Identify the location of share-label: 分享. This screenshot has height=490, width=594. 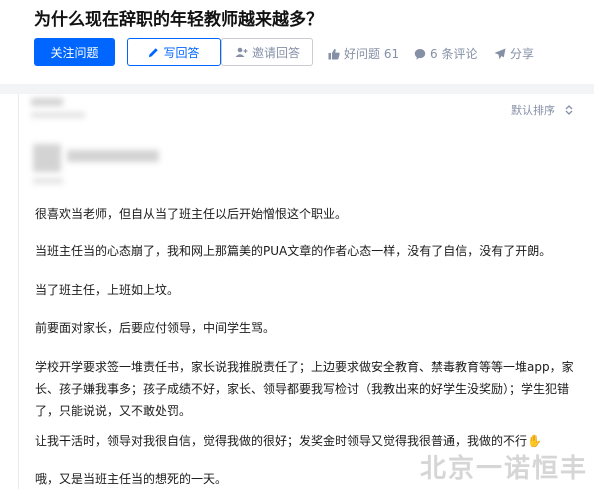
(522, 54).